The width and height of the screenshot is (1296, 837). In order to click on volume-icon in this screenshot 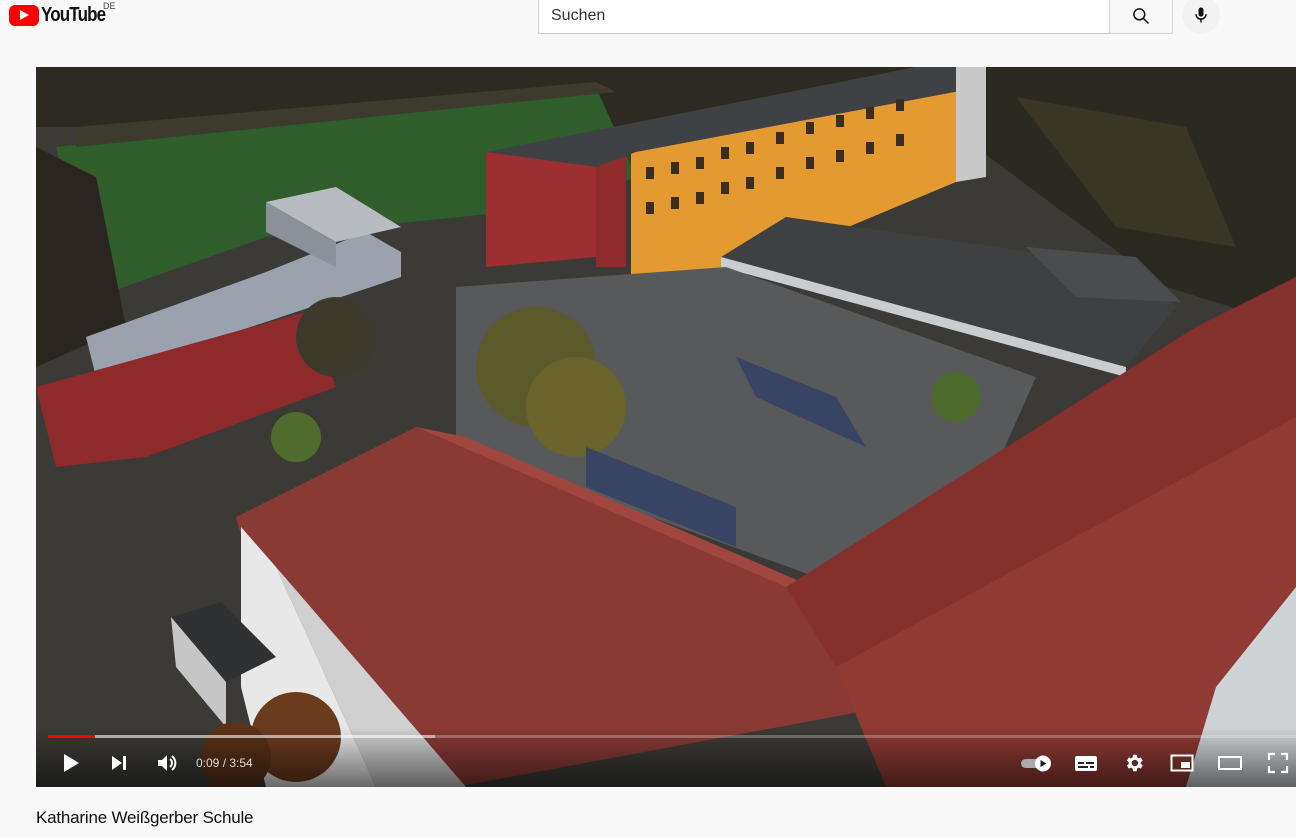, I will do `click(167, 763)`.